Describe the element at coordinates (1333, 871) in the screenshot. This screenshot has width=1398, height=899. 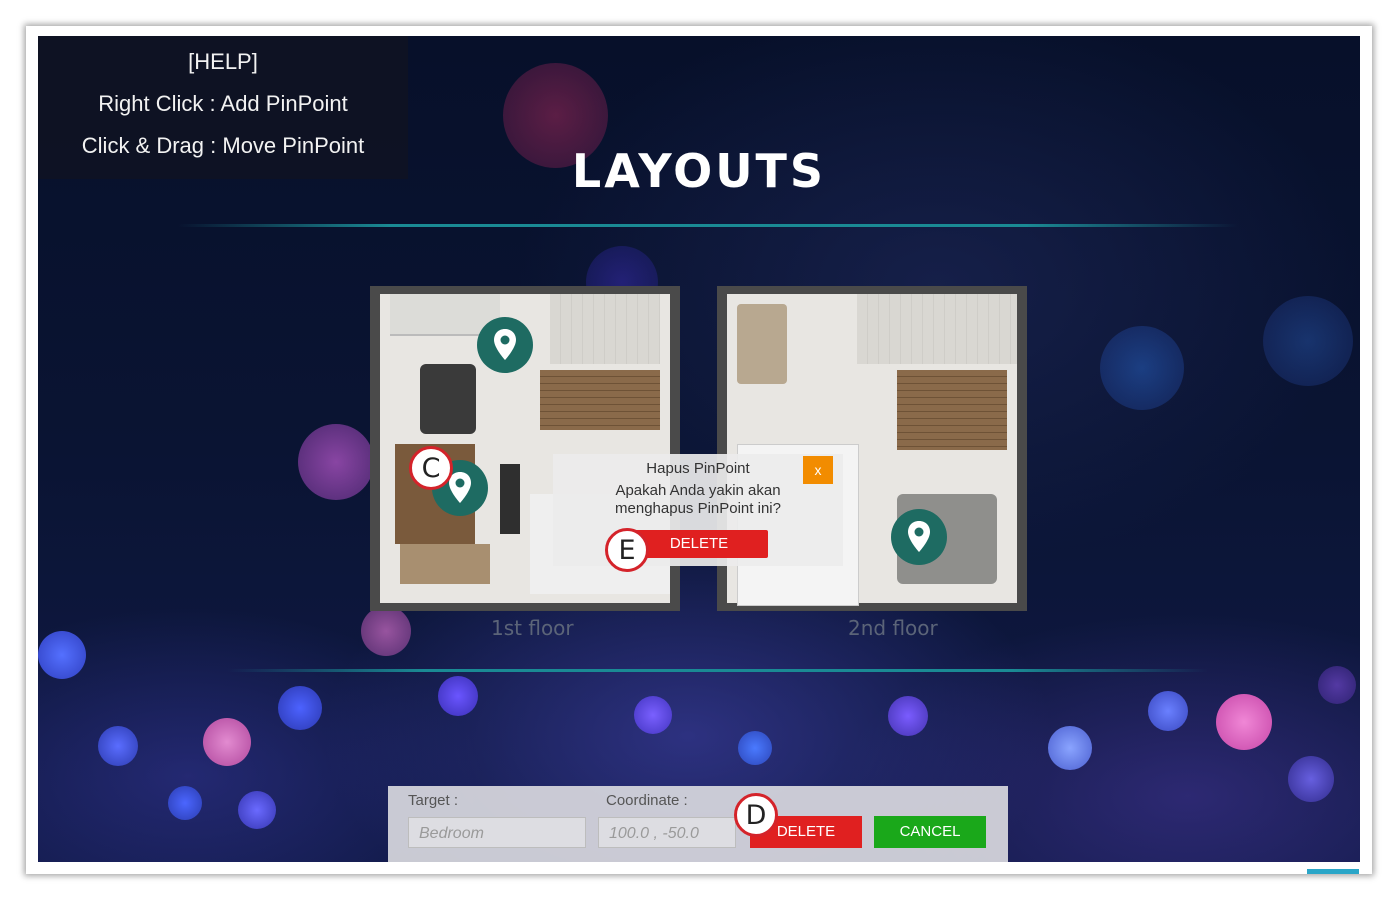
I see `corner-accent` at that location.